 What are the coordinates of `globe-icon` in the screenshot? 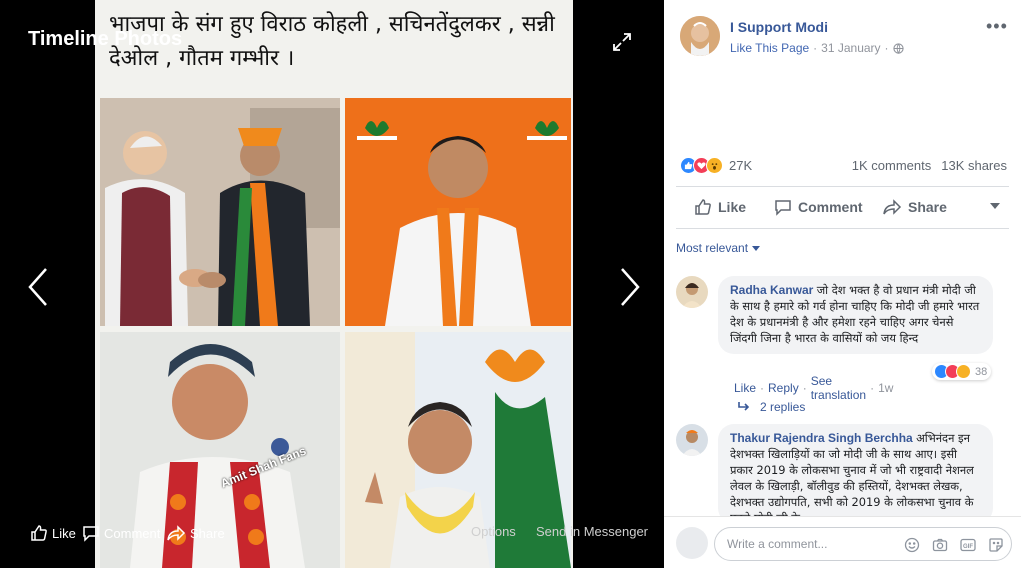 It's located at (898, 48).